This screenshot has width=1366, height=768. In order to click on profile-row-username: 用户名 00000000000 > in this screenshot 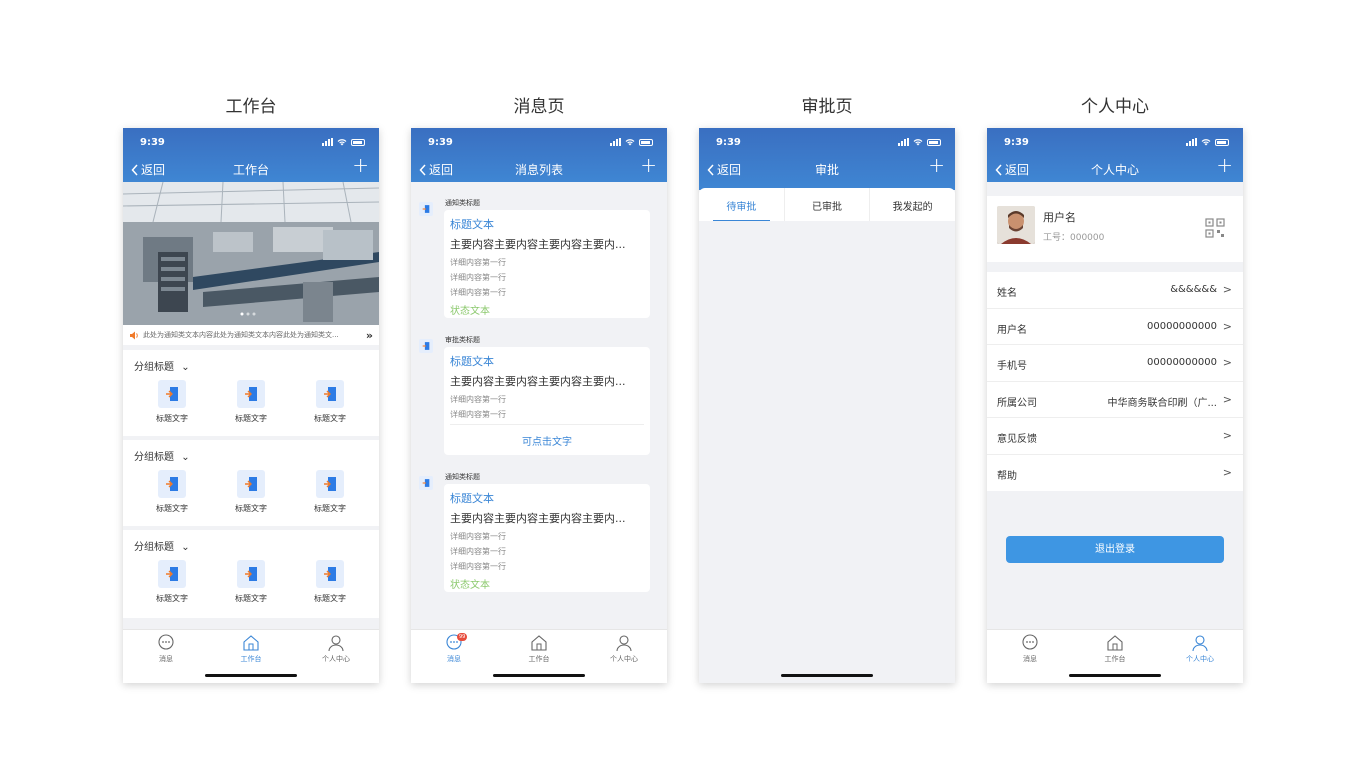, I will do `click(1115, 327)`.